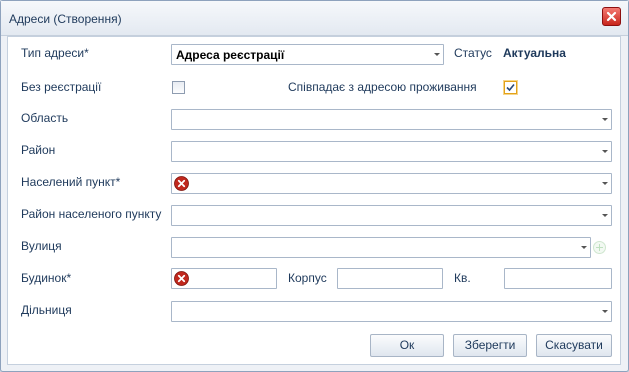 The image size is (629, 372). Describe the element at coordinates (382, 87) in the screenshot. I see `same-as-residence-label: Співпадає з адресою проживання` at that location.